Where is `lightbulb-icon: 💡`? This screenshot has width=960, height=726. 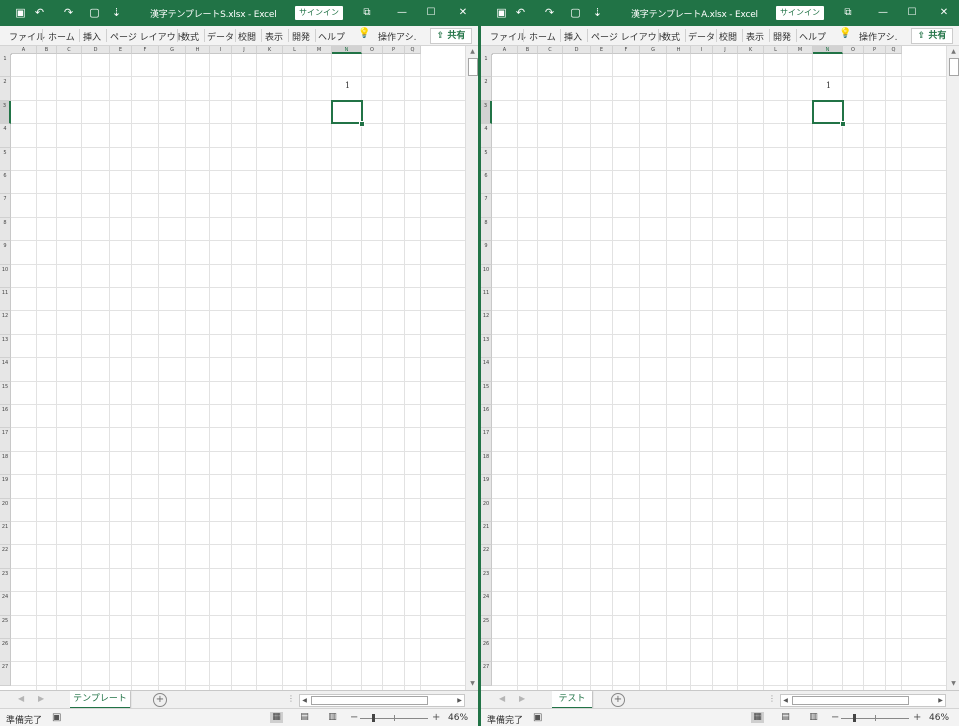
lightbulb-icon: 💡 is located at coordinates (845, 33).